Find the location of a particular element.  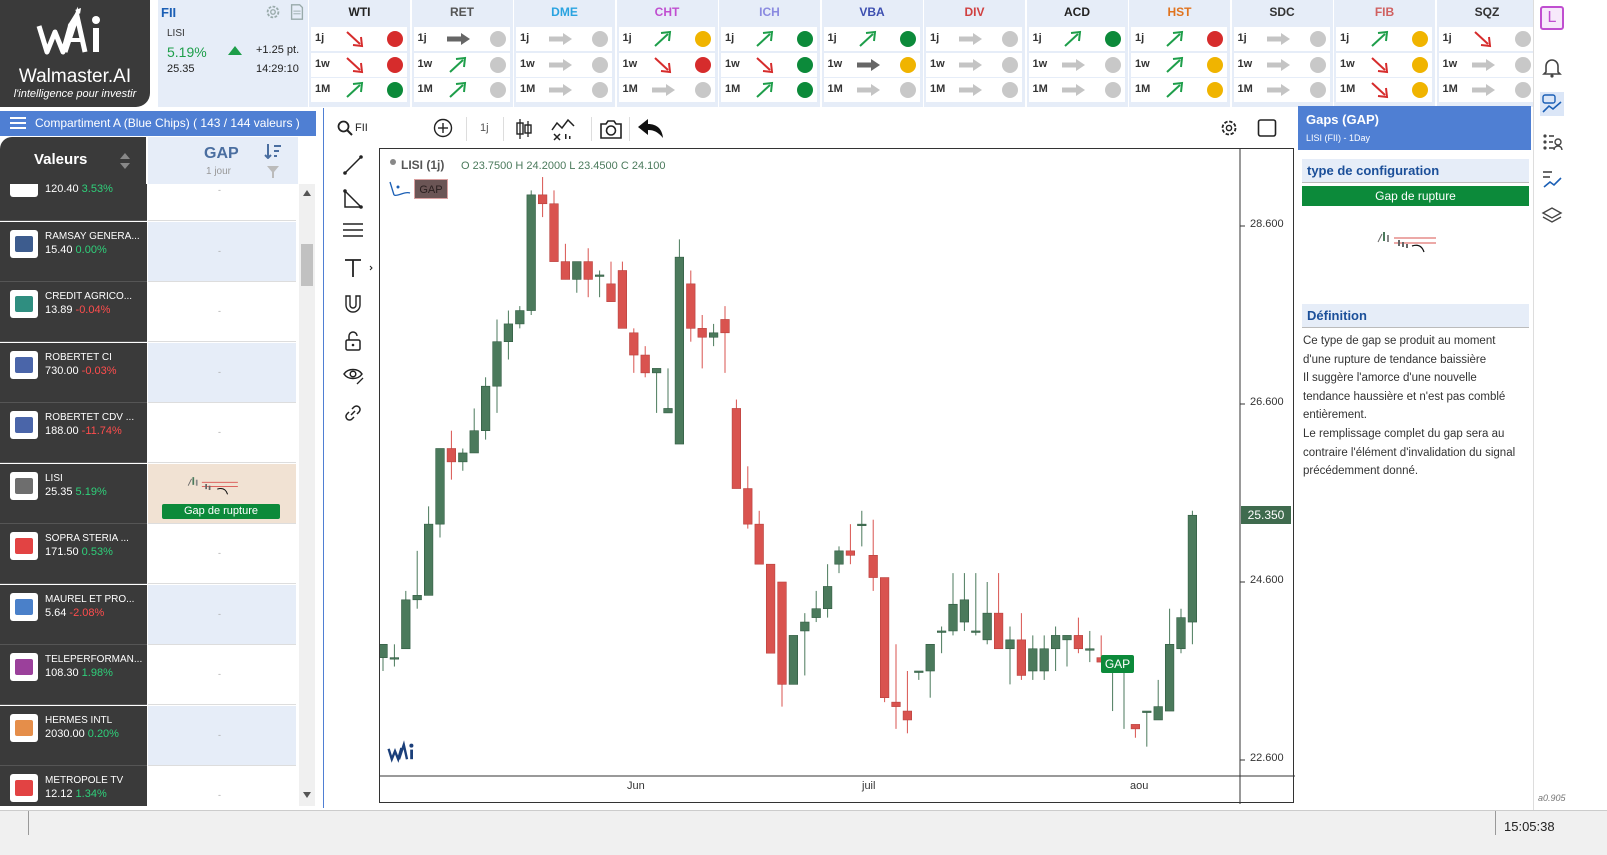

hamburger-menu-icon is located at coordinates (18, 123).